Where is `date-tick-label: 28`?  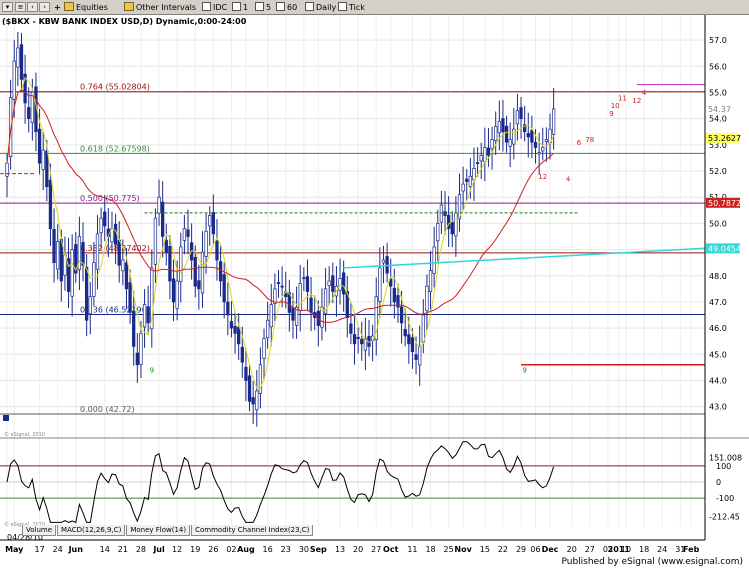 date-tick-label: 28 is located at coordinates (141, 549).